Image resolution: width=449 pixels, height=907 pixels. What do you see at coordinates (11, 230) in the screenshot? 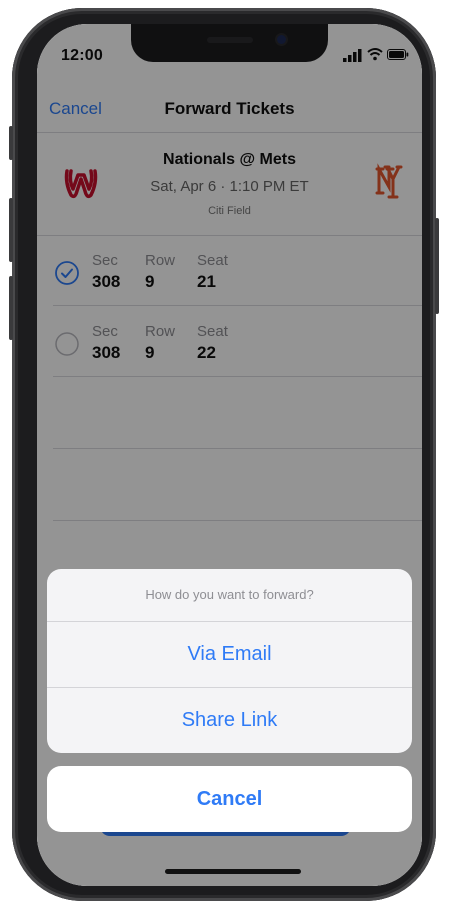
I see `volume-up-button` at bounding box center [11, 230].